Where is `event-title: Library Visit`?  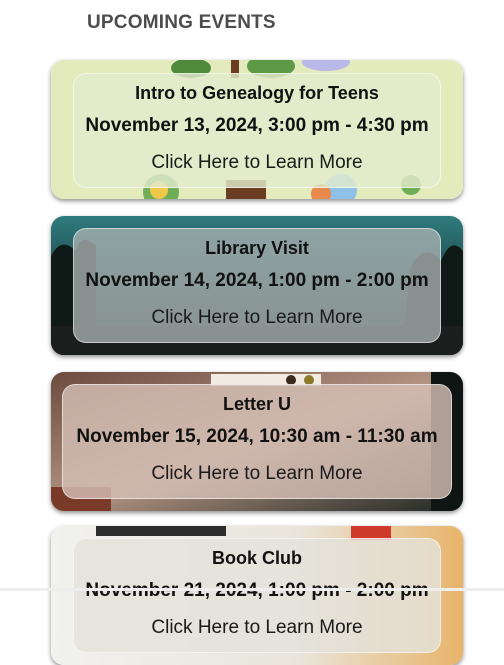 event-title: Library Visit is located at coordinates (257, 248).